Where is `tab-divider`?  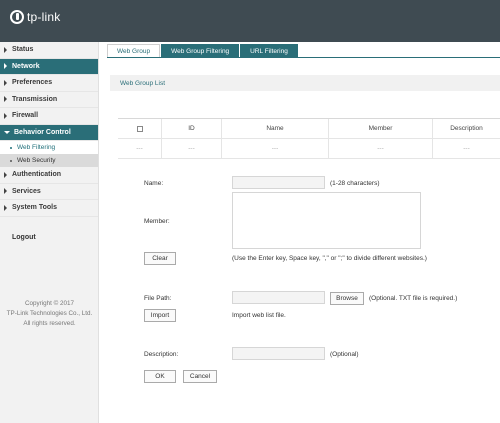
tab-divider is located at coordinates (303, 57).